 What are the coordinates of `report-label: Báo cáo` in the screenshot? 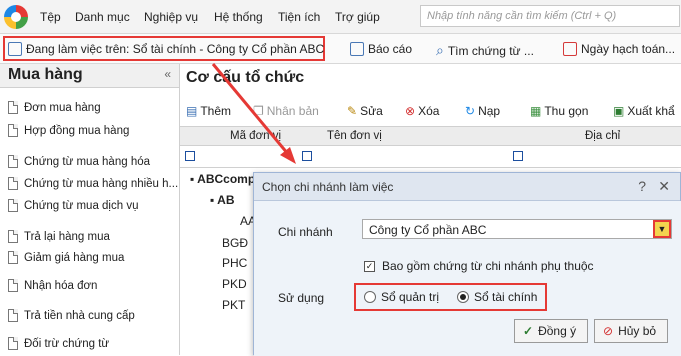 It's located at (390, 49).